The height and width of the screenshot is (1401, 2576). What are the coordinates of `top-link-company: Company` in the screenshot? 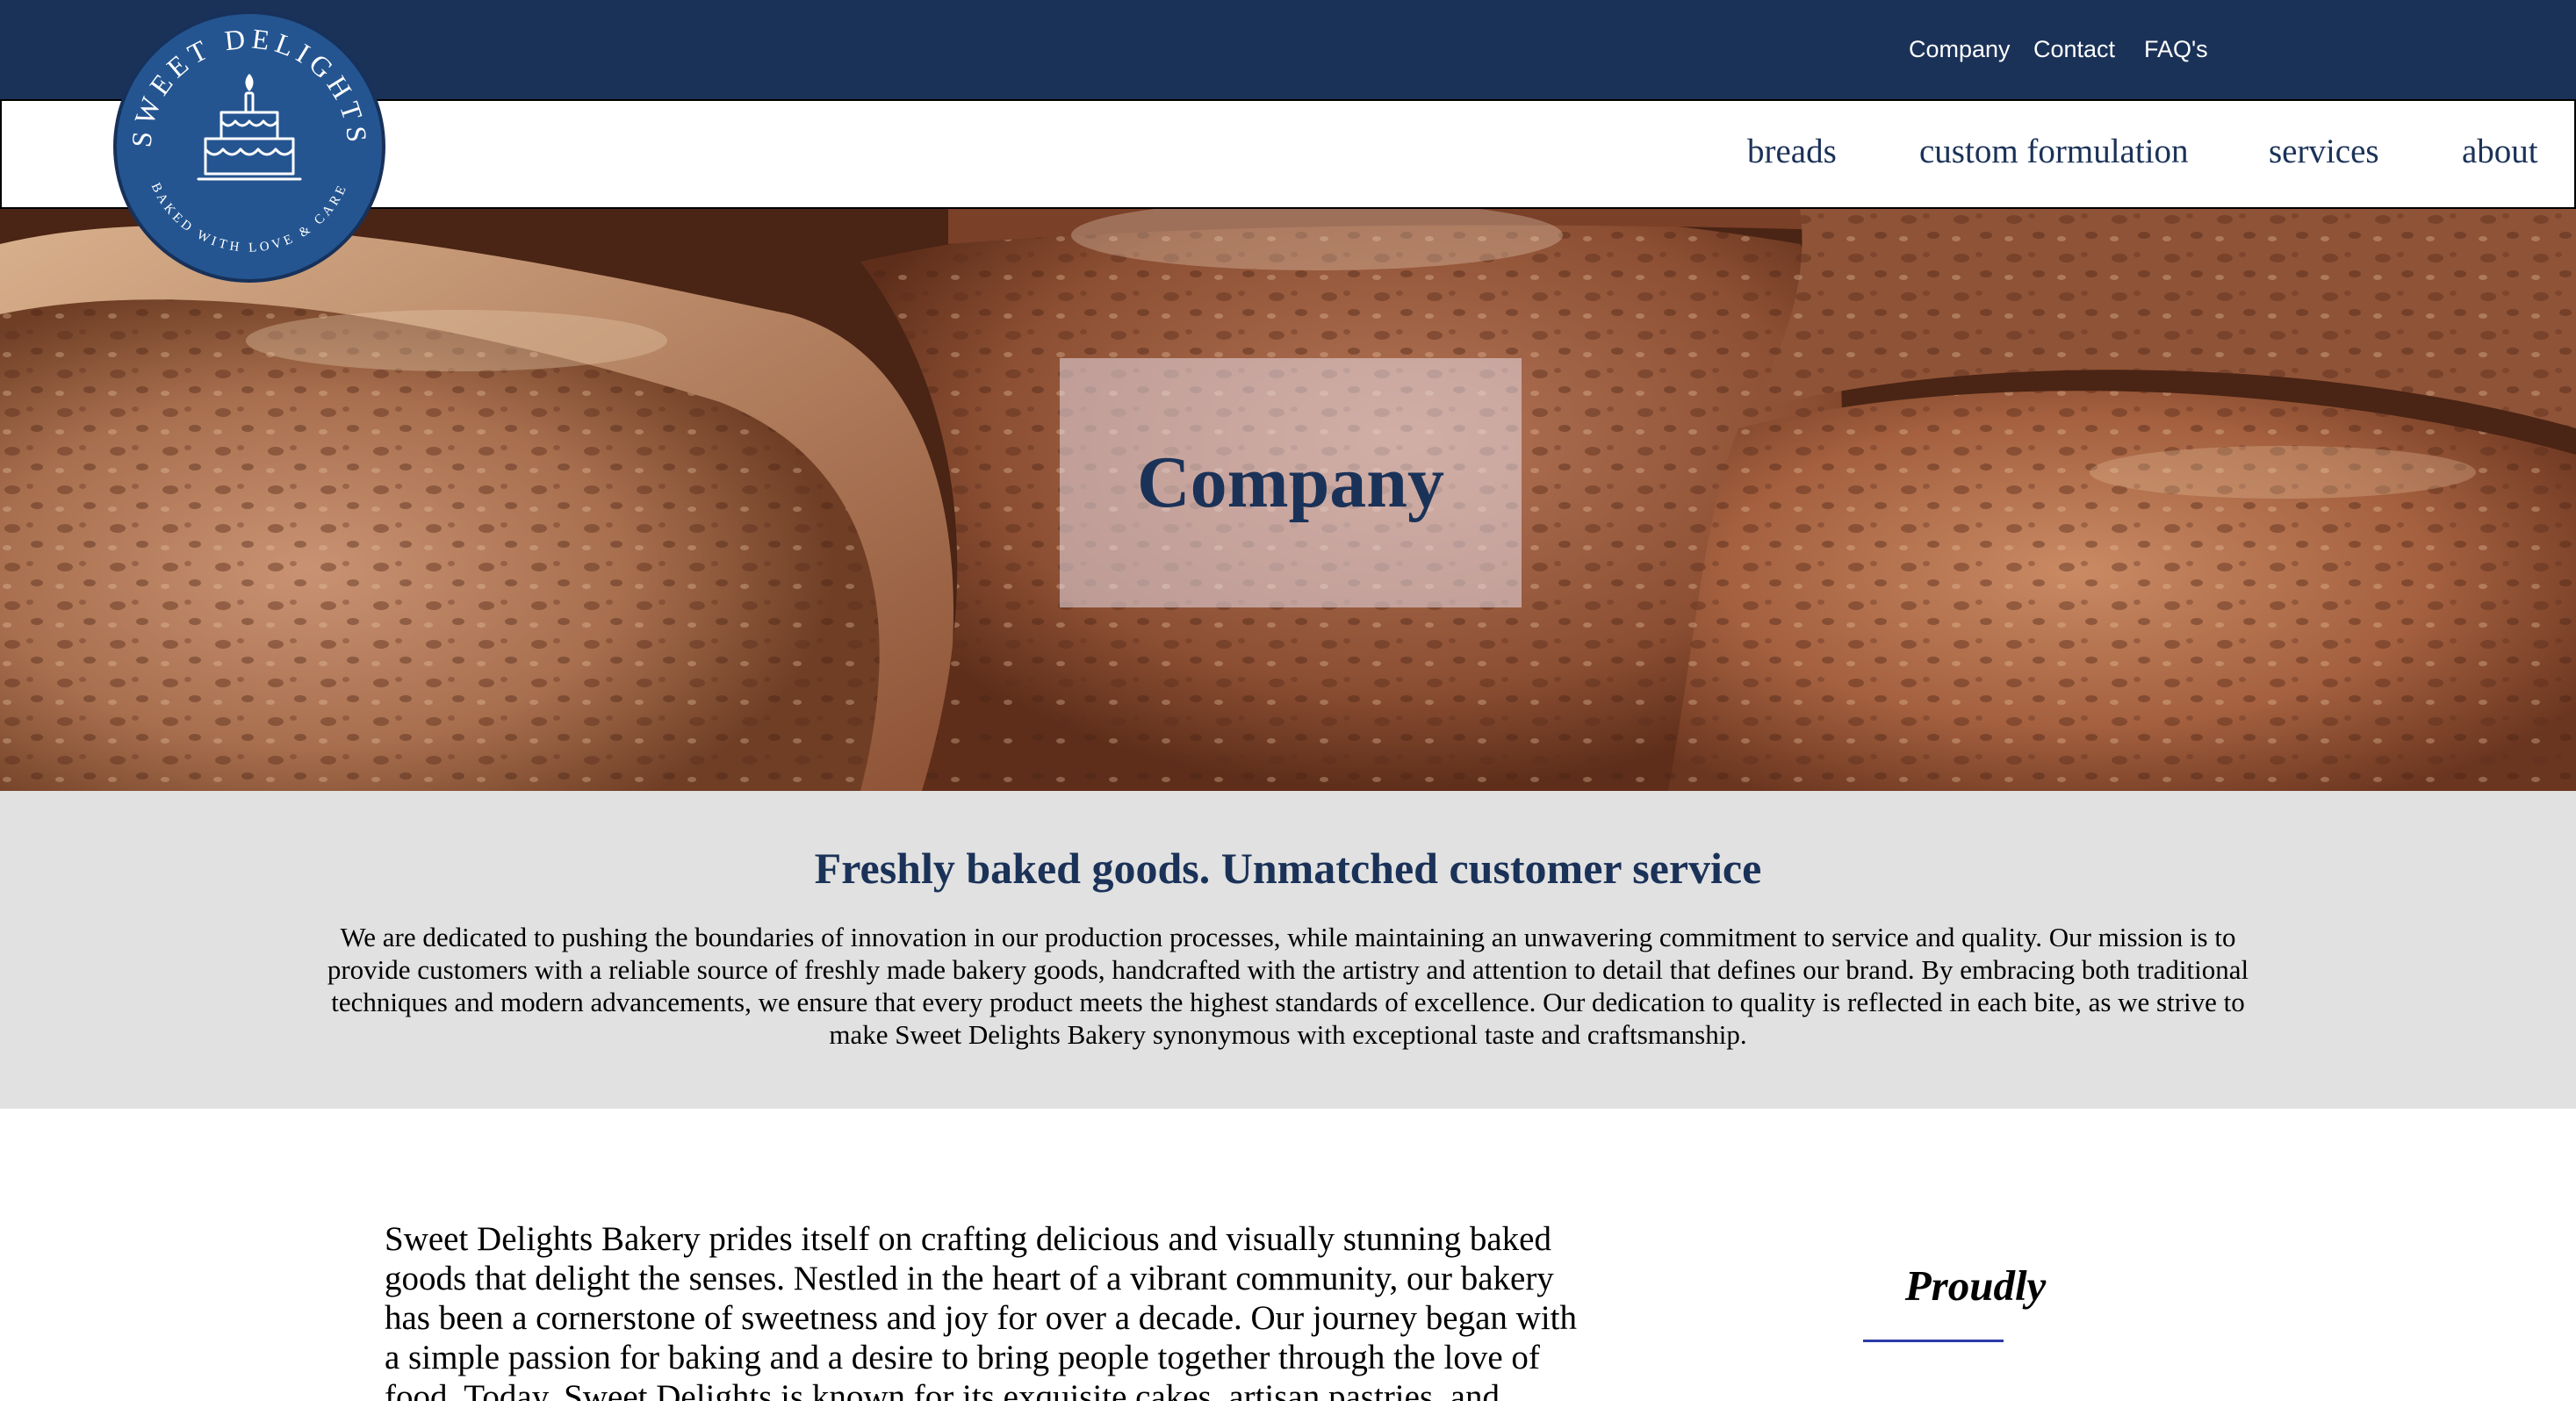 It's located at (1960, 49).